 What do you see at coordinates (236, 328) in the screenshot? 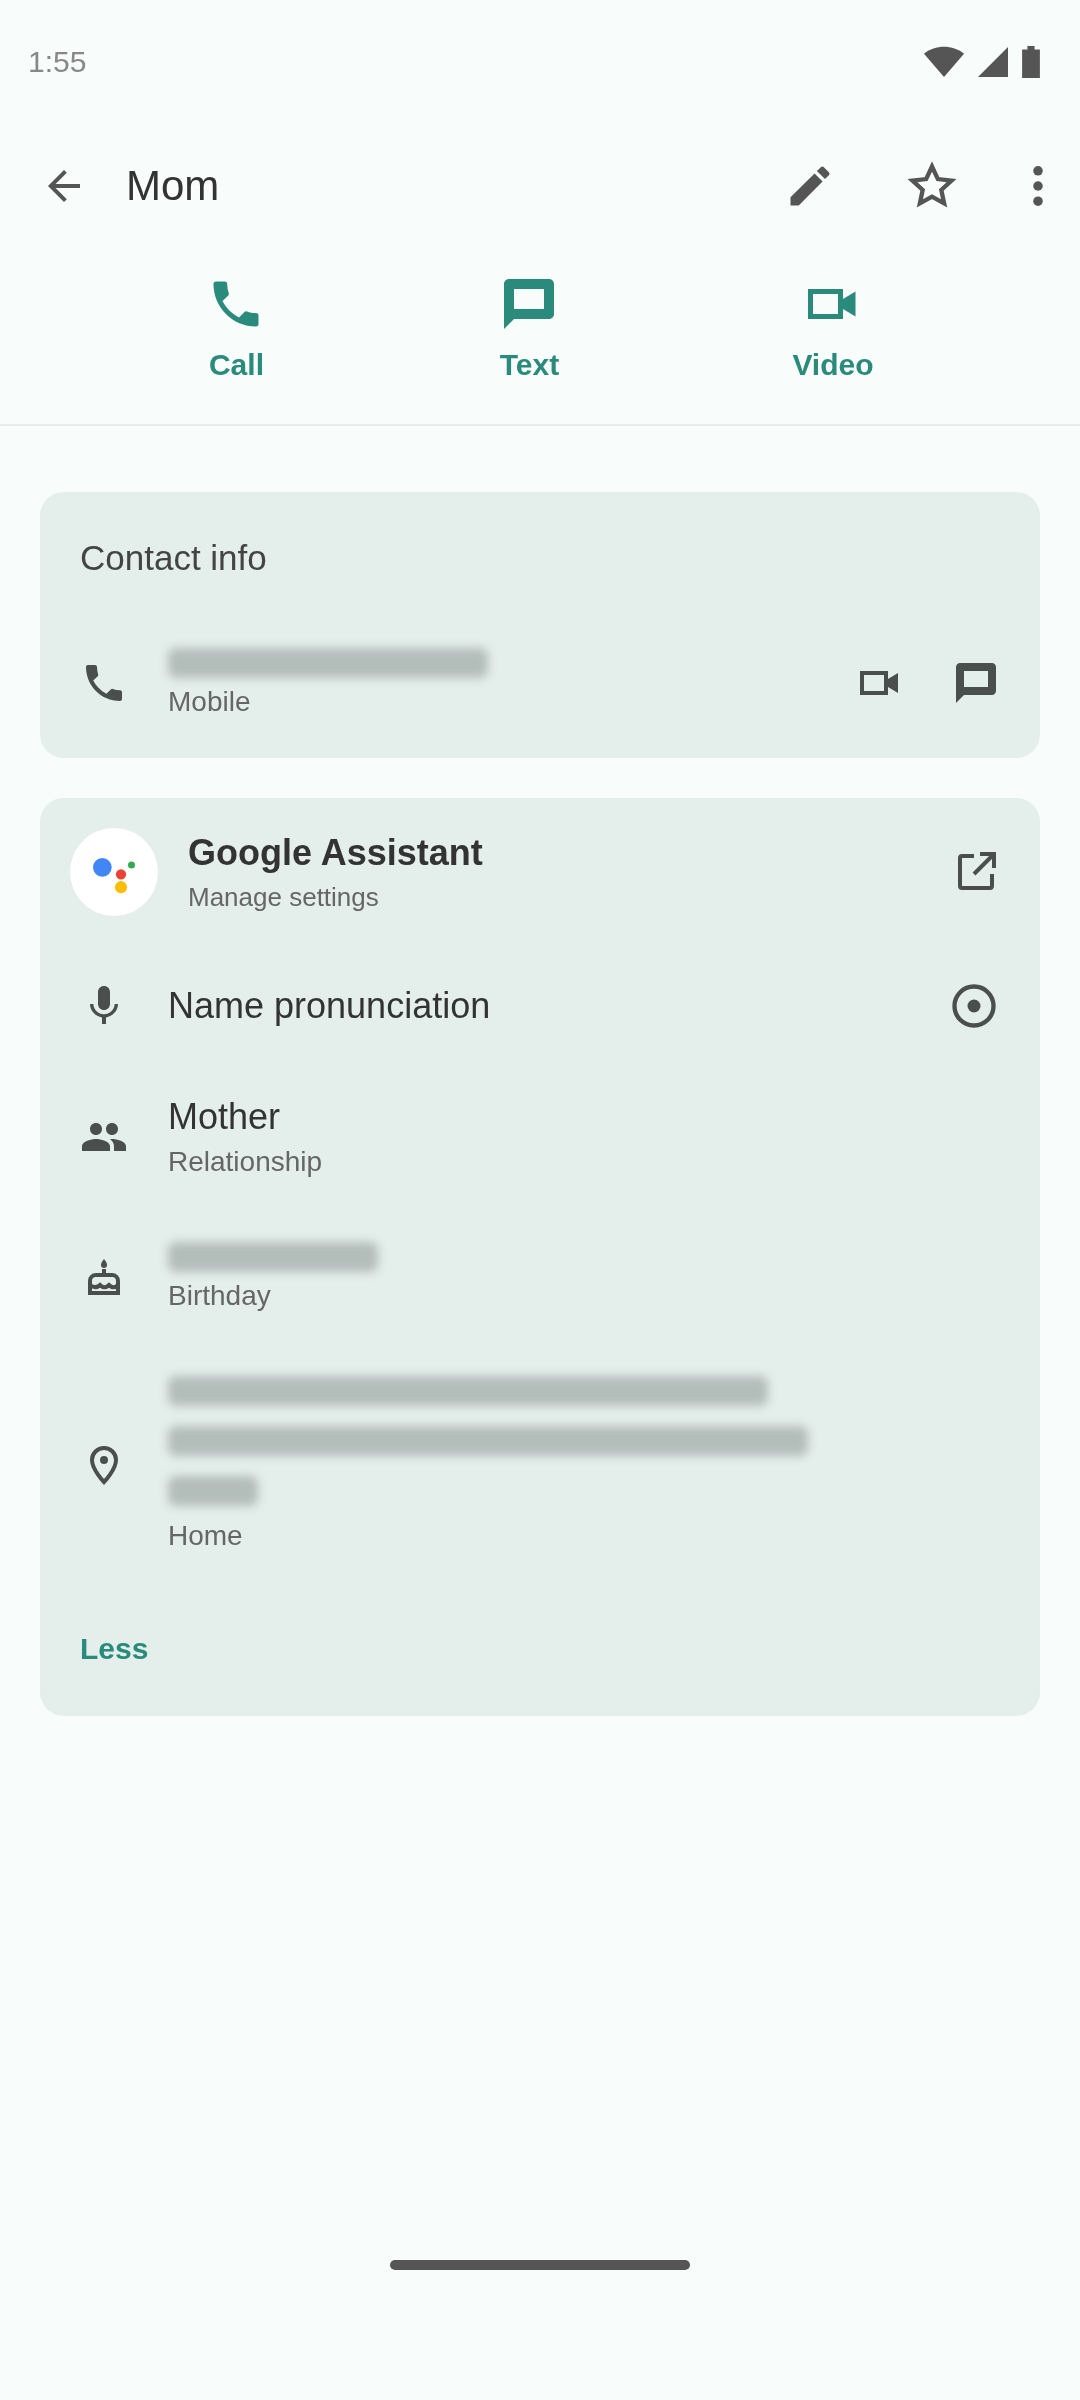
I see `call-action-button: Call` at bounding box center [236, 328].